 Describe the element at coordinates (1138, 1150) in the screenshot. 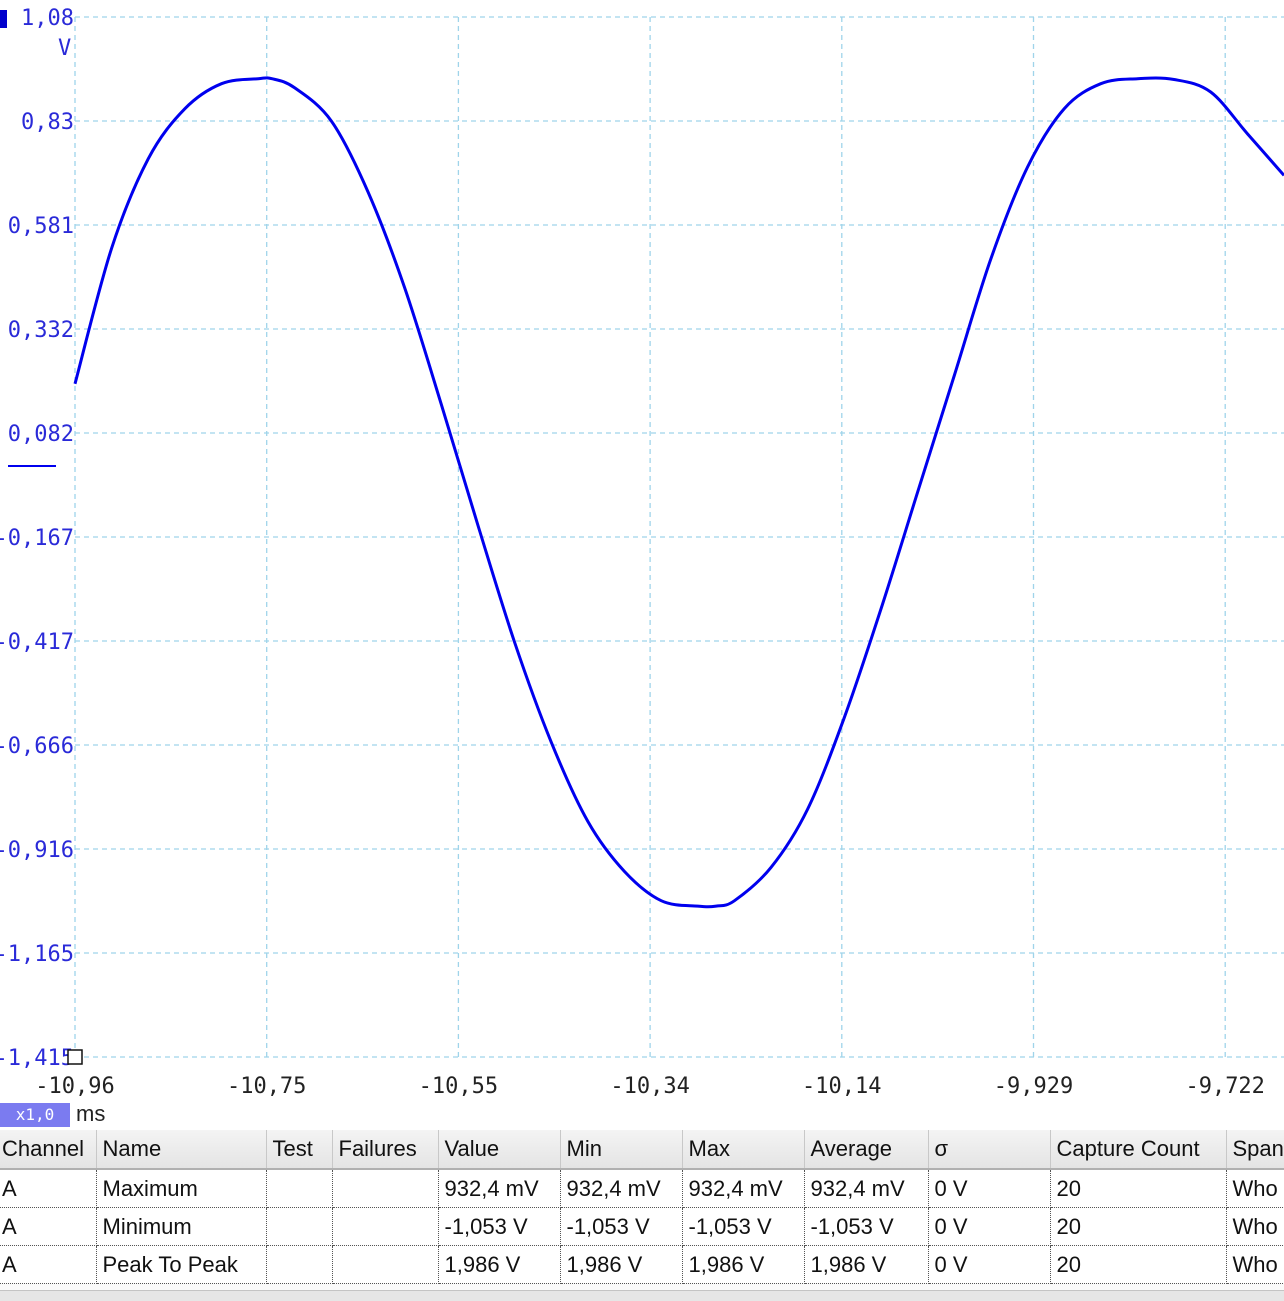

I see `column-header-capture-count: Capture Count` at that location.